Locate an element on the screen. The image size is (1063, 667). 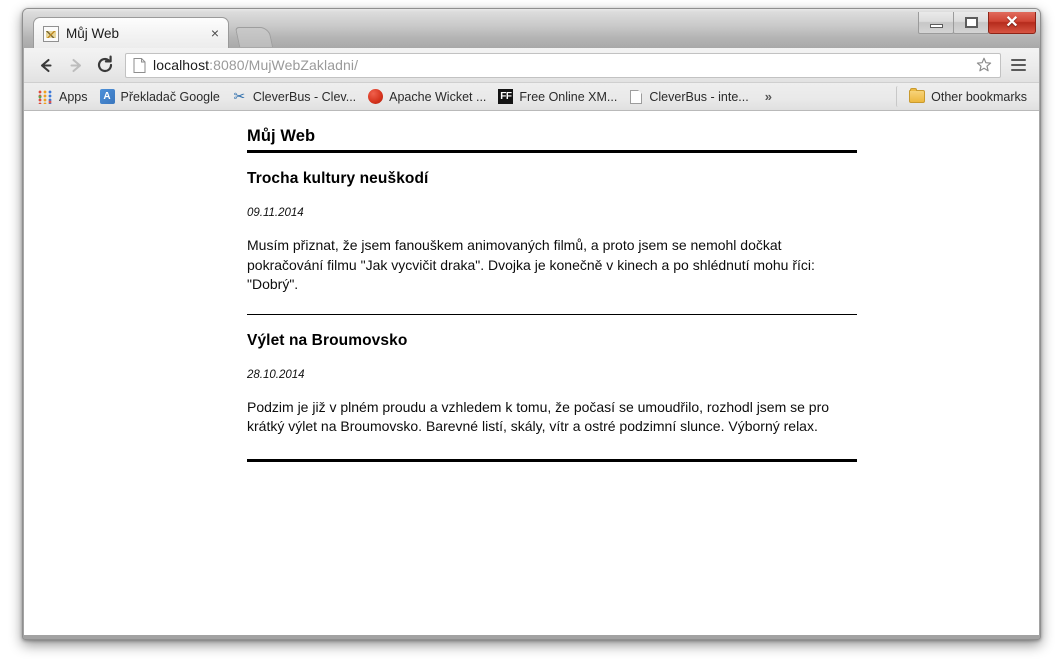
forward-button is located at coordinates (75, 65).